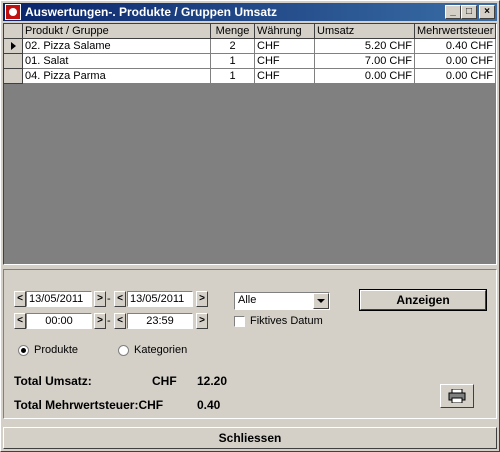 The width and height of the screenshot is (500, 452). Describe the element at coordinates (202, 299) in the screenshot. I see `date-to-next-button: >` at that location.